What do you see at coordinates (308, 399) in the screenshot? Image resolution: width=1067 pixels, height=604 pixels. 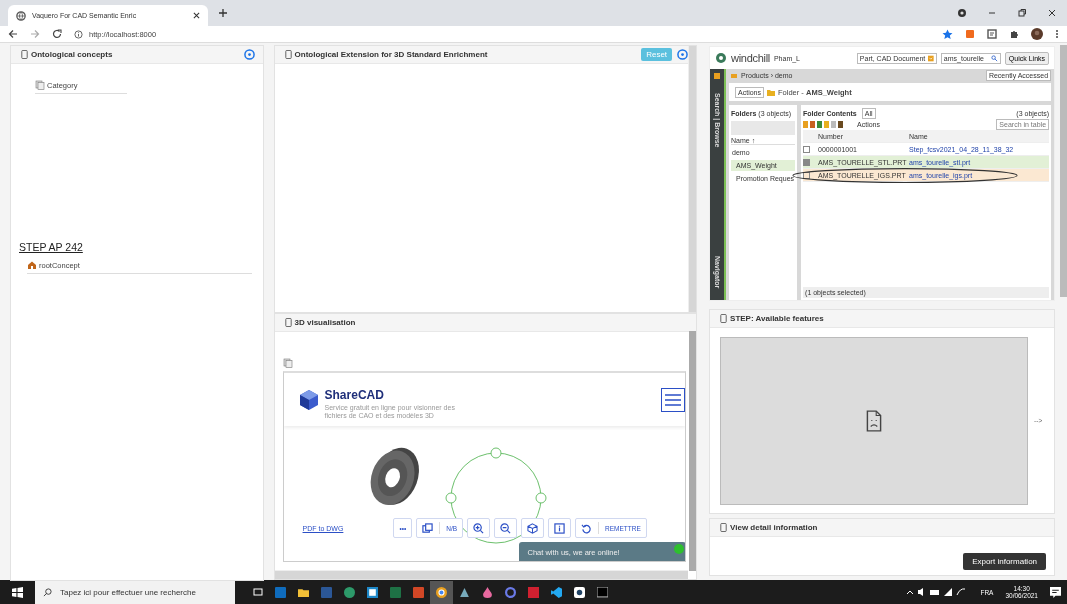 I see `cube-logo-icon` at bounding box center [308, 399].